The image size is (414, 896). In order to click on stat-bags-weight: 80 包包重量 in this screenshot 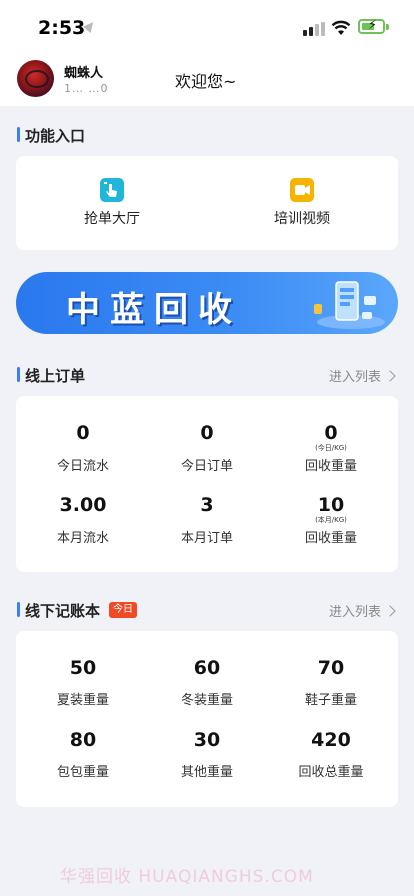, I will do `click(83, 754)`.